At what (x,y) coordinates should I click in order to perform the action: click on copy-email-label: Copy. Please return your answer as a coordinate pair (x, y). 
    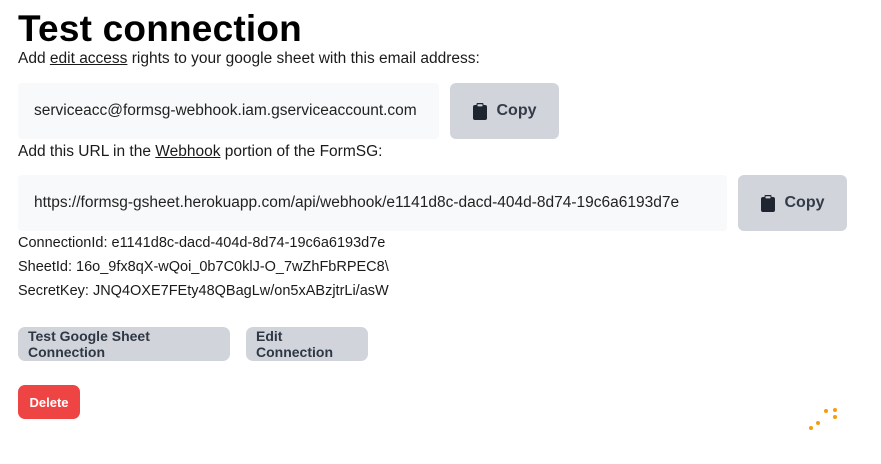
    Looking at the image, I should click on (516, 110).